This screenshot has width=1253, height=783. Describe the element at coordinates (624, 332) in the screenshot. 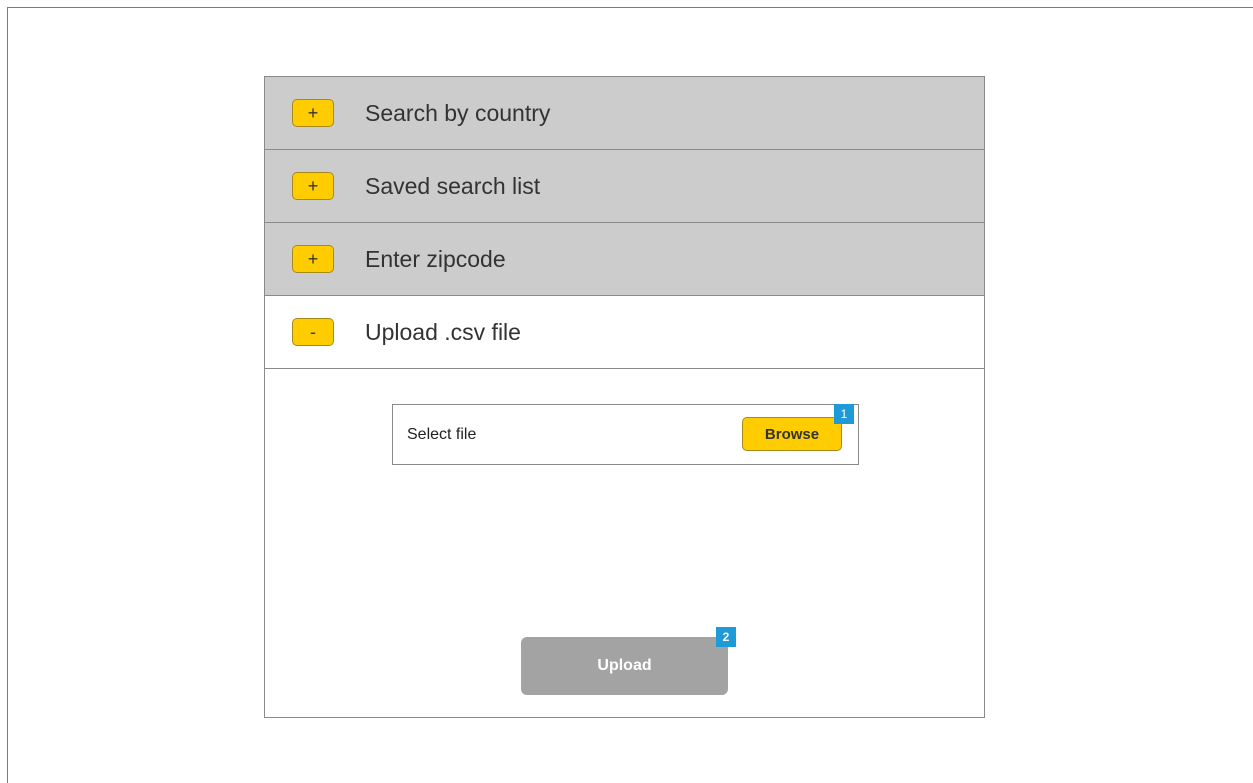

I see `accordion-header-upload-csv: - Upload .csv file` at that location.